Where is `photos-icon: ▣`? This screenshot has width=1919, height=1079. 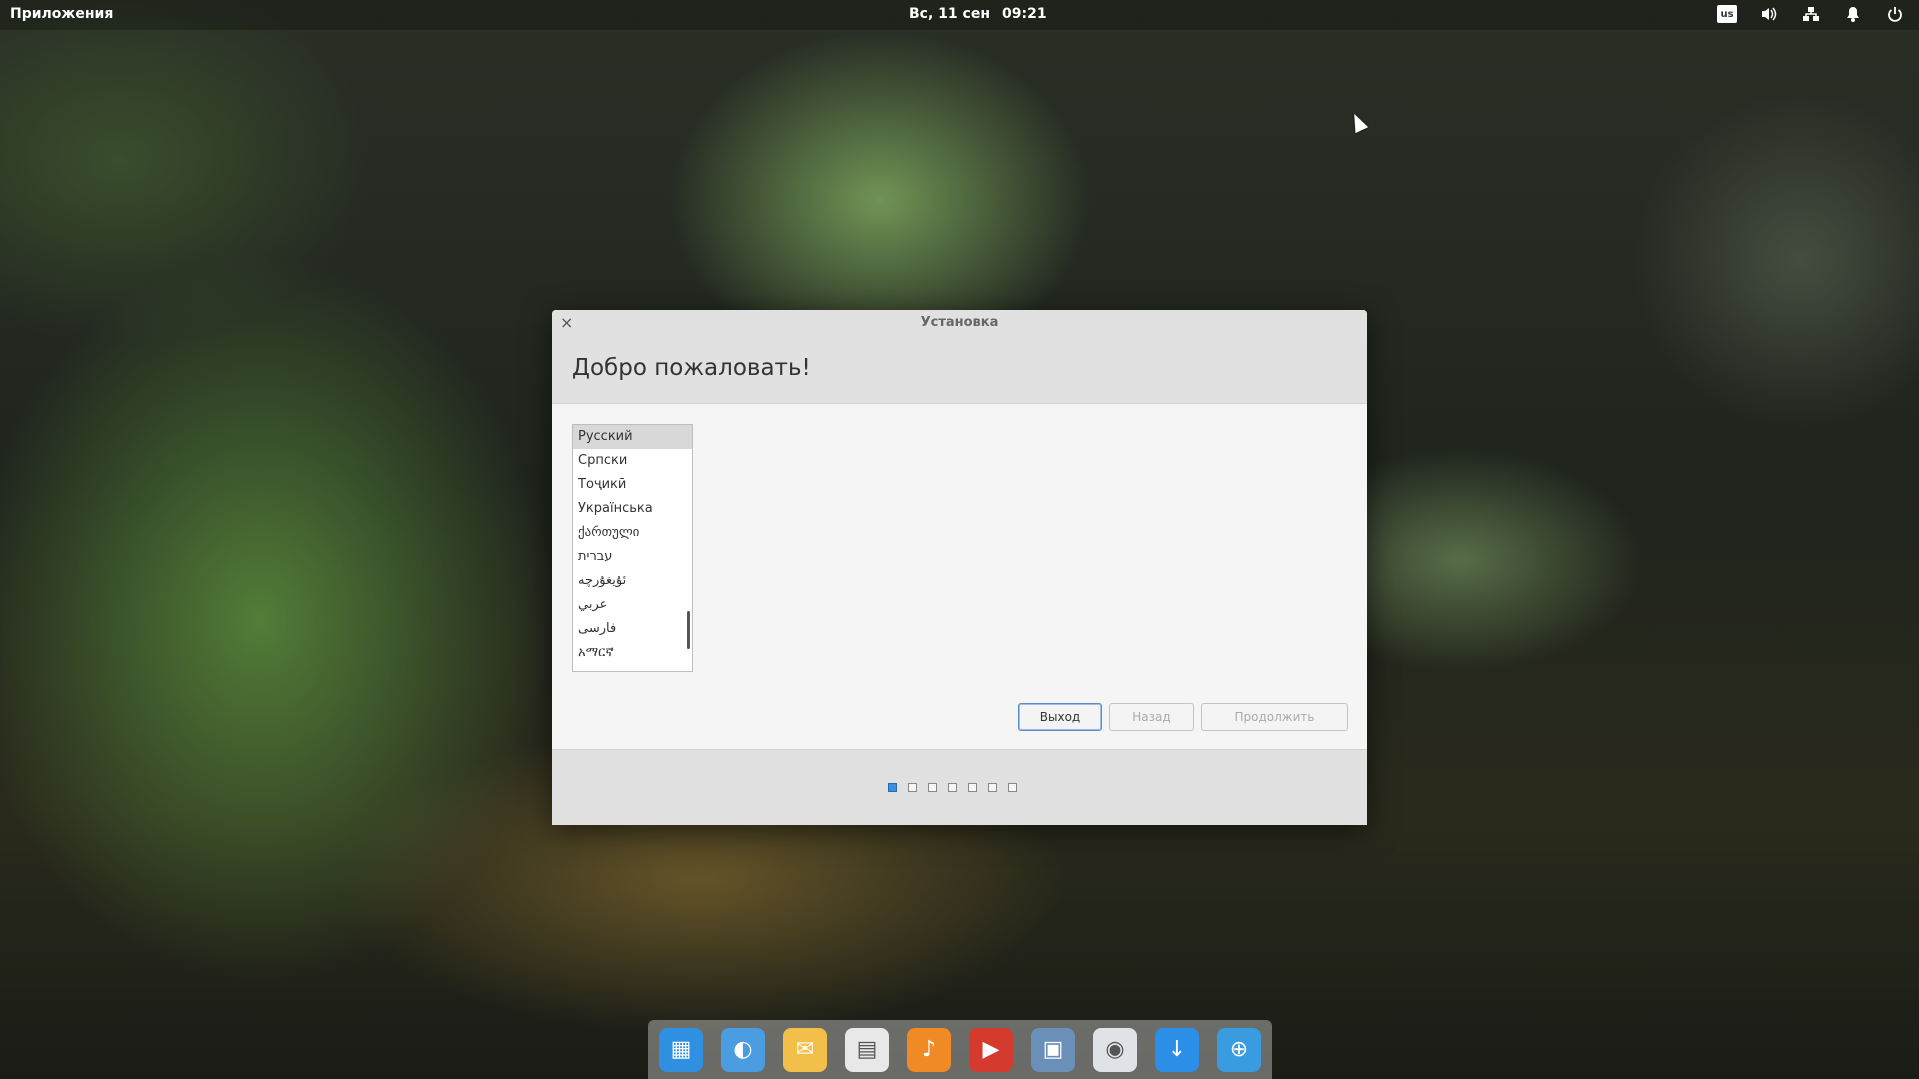
photos-icon: ▣ is located at coordinates (1053, 1049).